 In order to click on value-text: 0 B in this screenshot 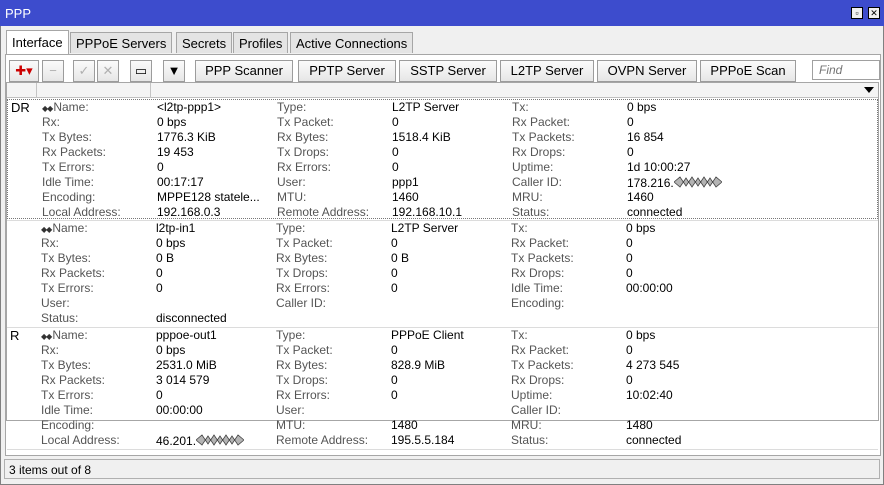, I will do `click(165, 258)`.